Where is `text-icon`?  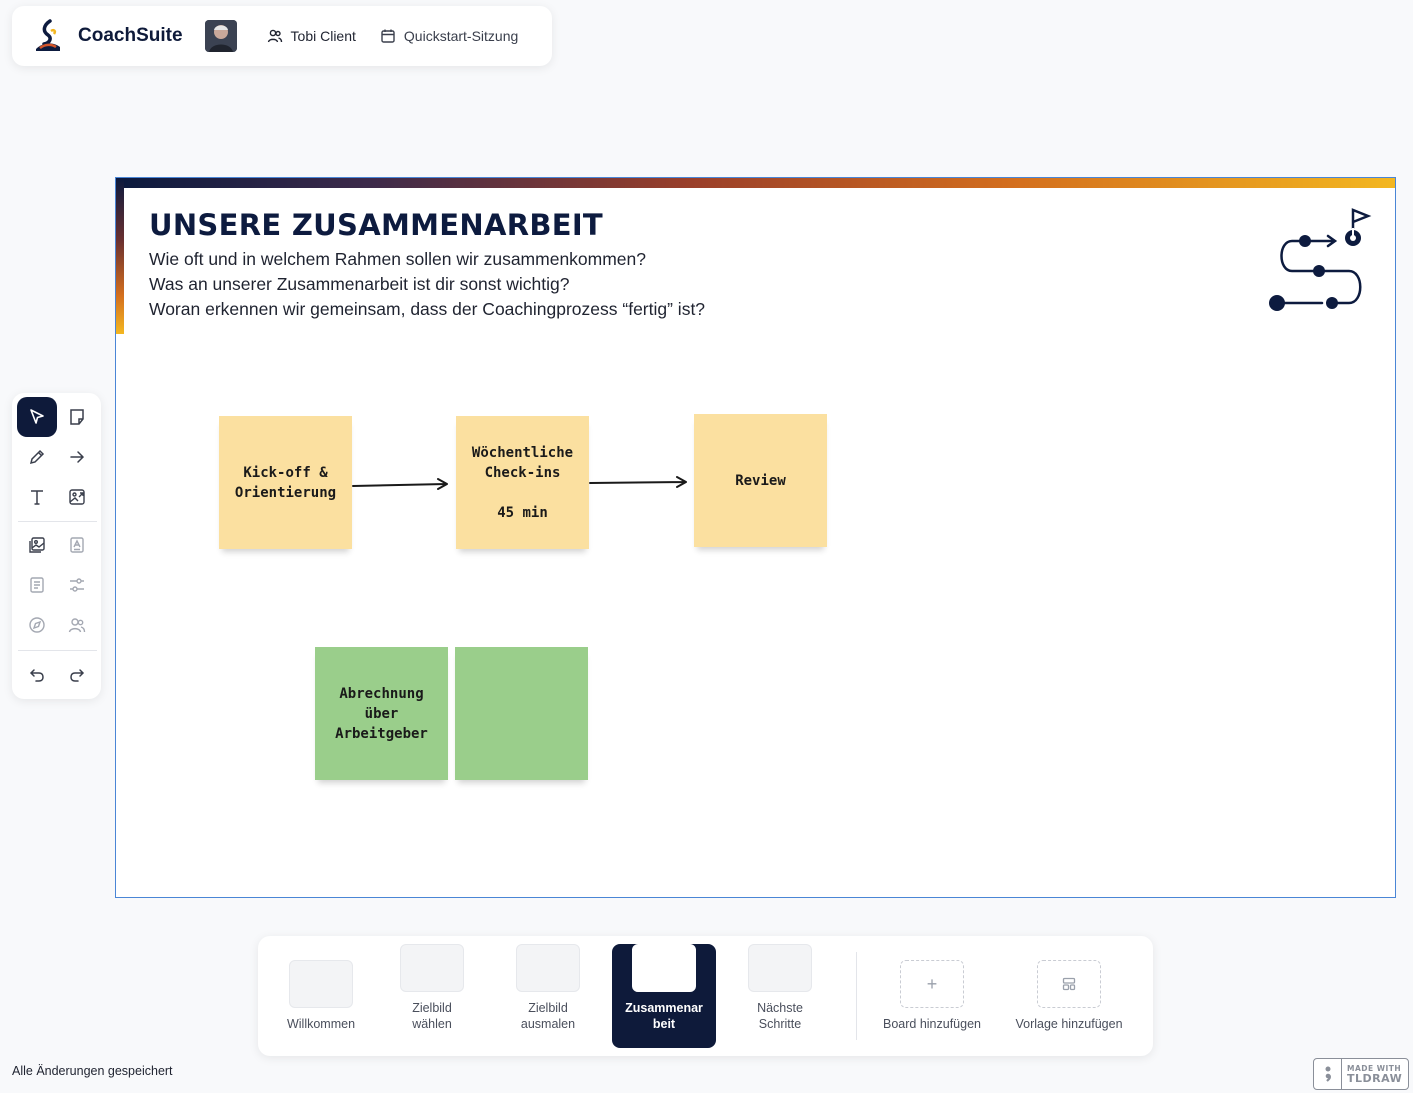 text-icon is located at coordinates (37, 497).